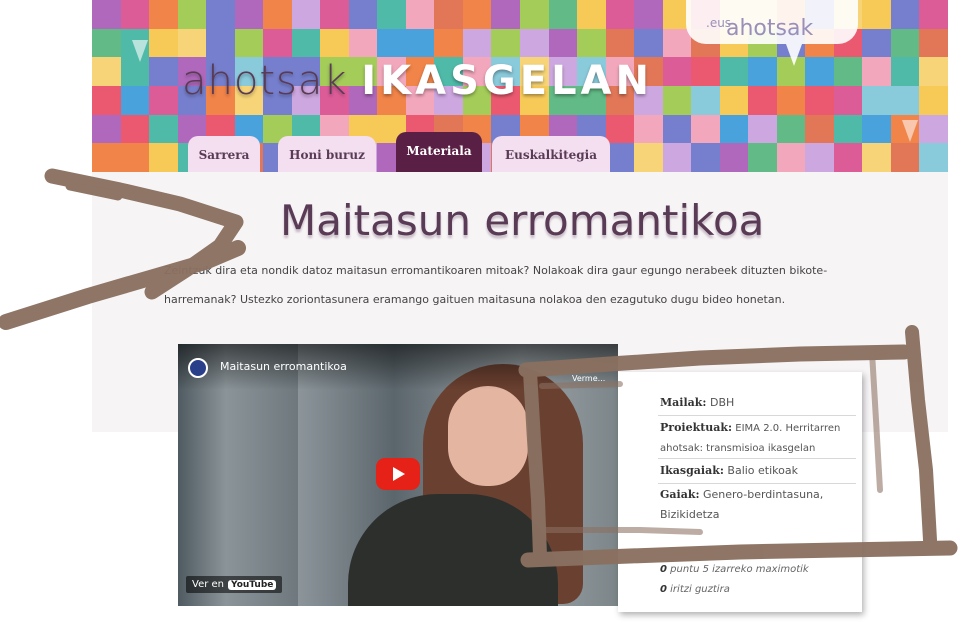  What do you see at coordinates (265, 81) in the screenshot?
I see `brand-light: ahotsak` at bounding box center [265, 81].